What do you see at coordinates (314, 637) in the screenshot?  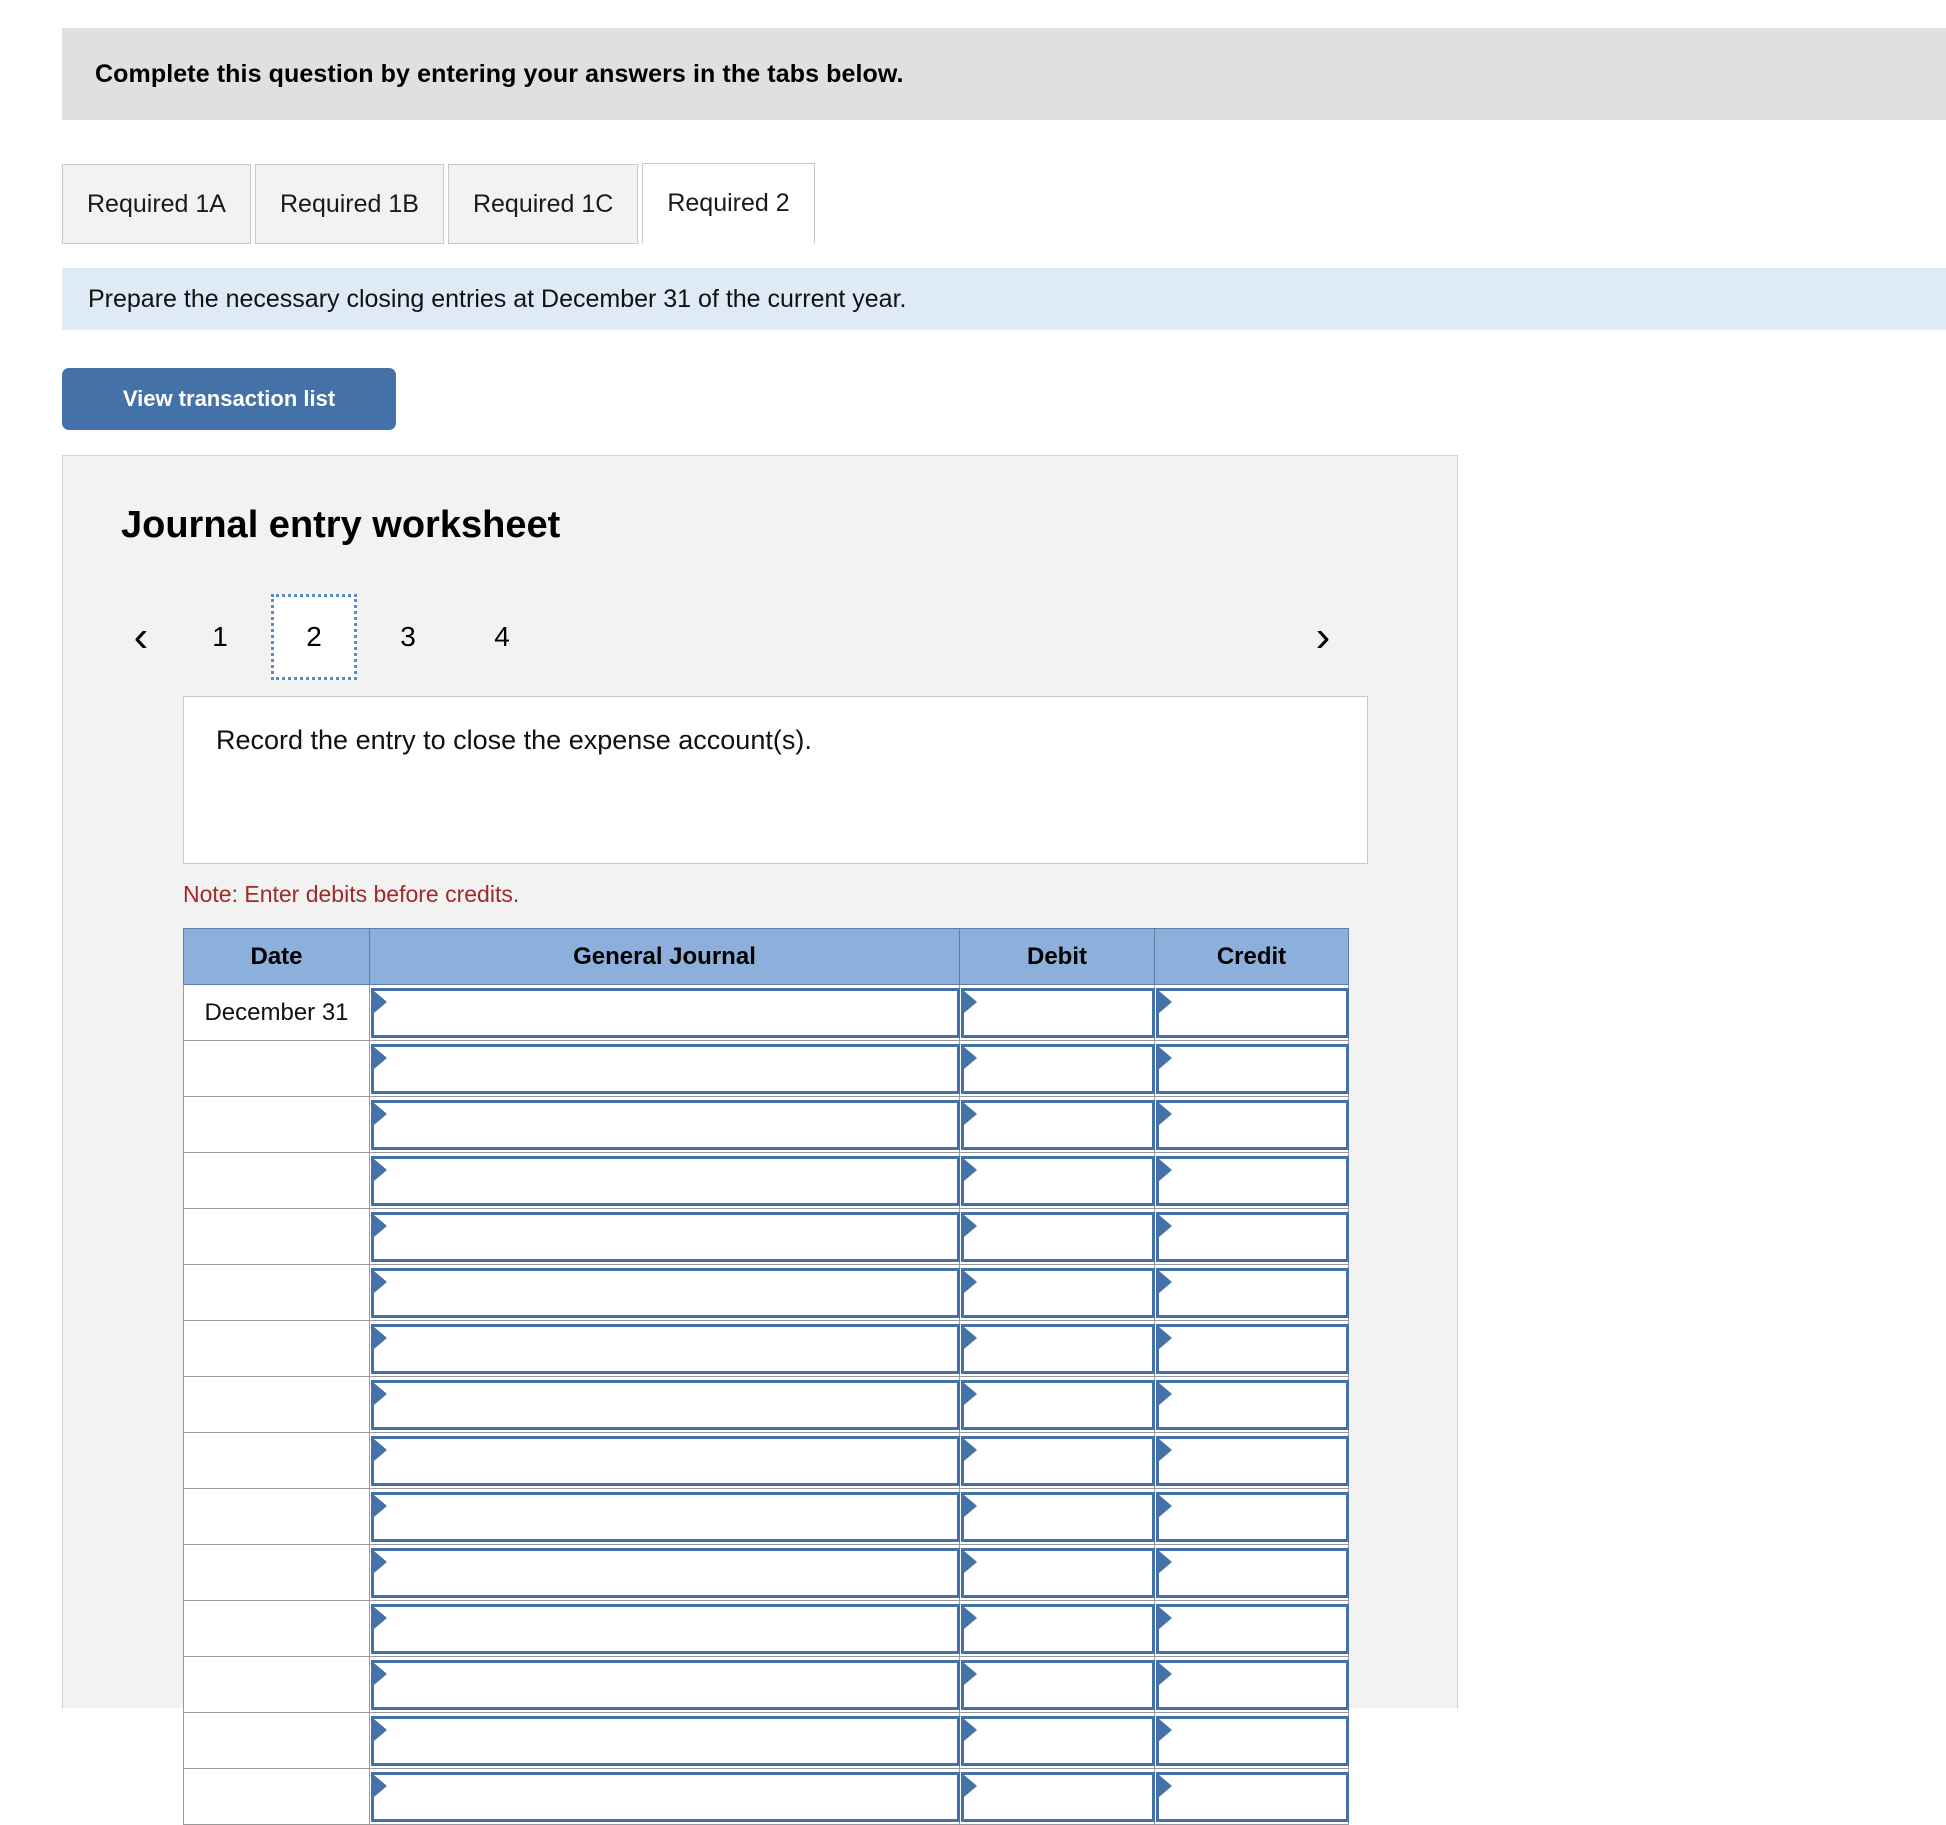 I see `worksheet-page-2: 2` at bounding box center [314, 637].